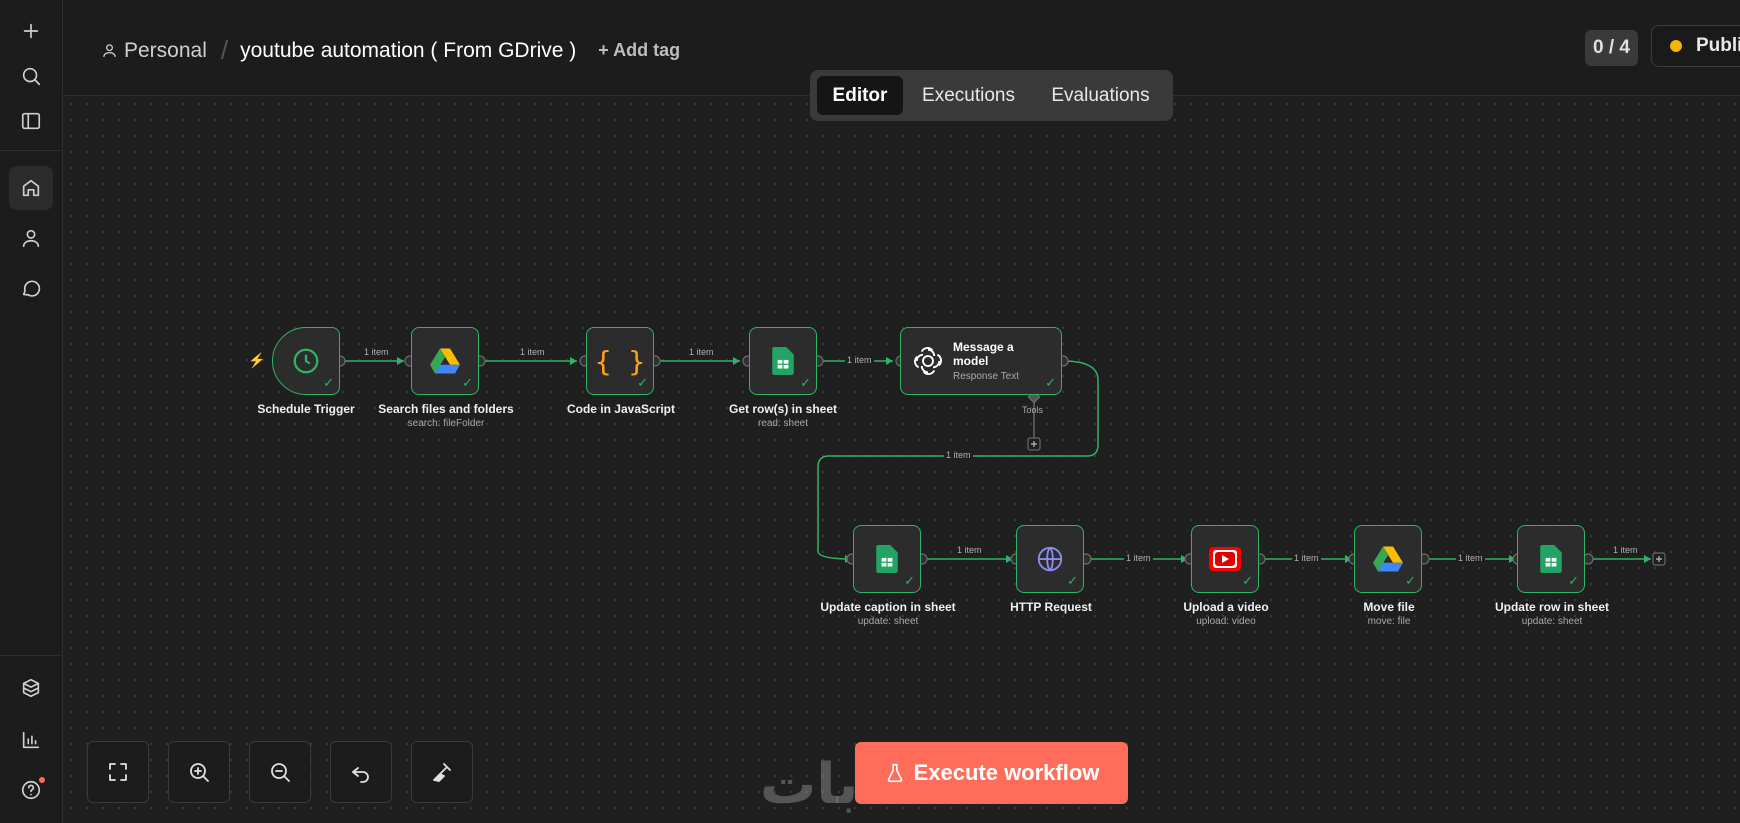 The image size is (1740, 823). Describe the element at coordinates (1051, 607) in the screenshot. I see `node-title: HTTP Request` at that location.